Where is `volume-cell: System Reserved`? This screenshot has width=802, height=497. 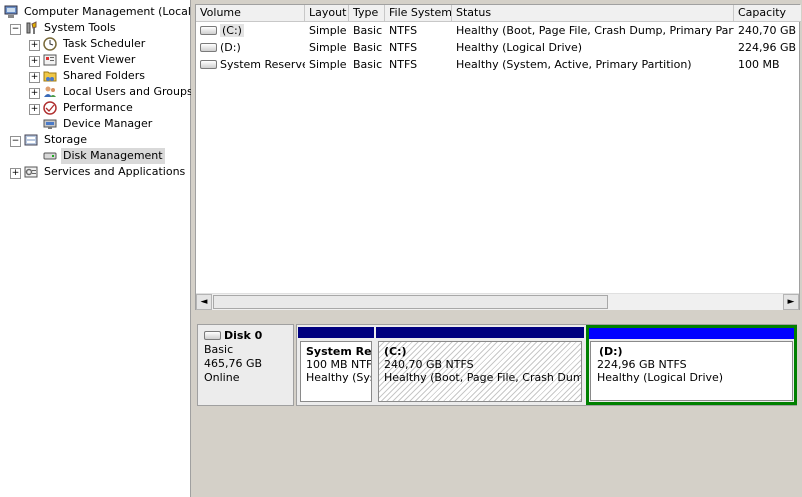
volume-cell: System Reserved is located at coordinates (250, 64).